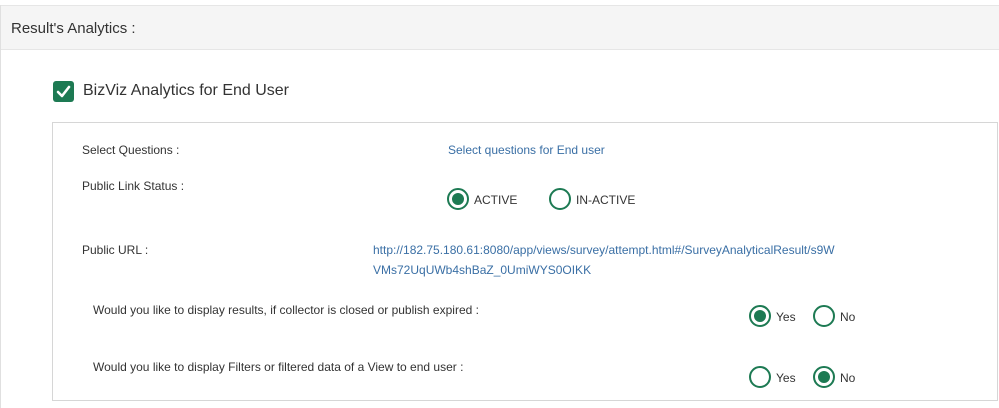 The width and height of the screenshot is (999, 408). What do you see at coordinates (482, 270) in the screenshot?
I see `public-url-link-line2: VMs72UqUWb4shBaZ_0UmiWYS0OIKK` at bounding box center [482, 270].